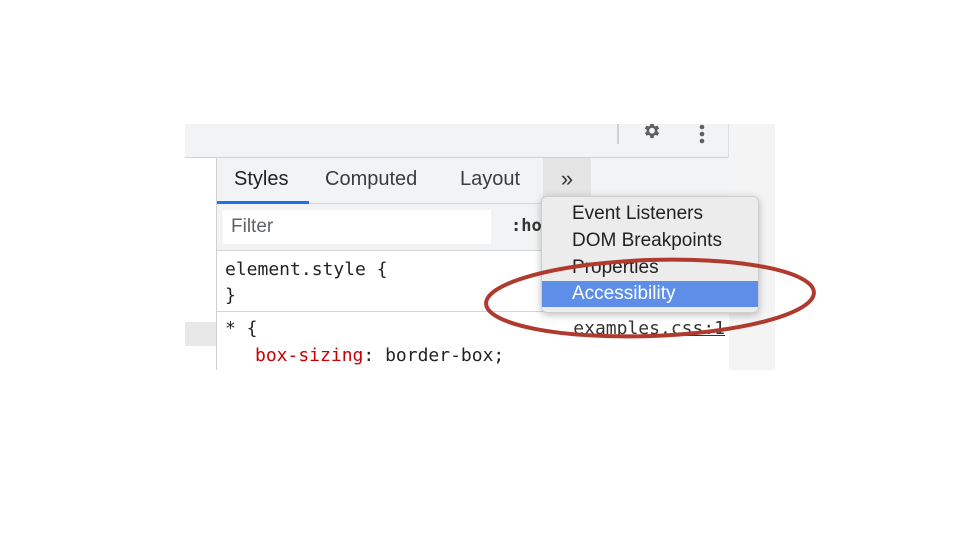 The height and width of the screenshot is (540, 960). I want to click on menu-item-label: DOM Breakpoints, so click(647, 240).